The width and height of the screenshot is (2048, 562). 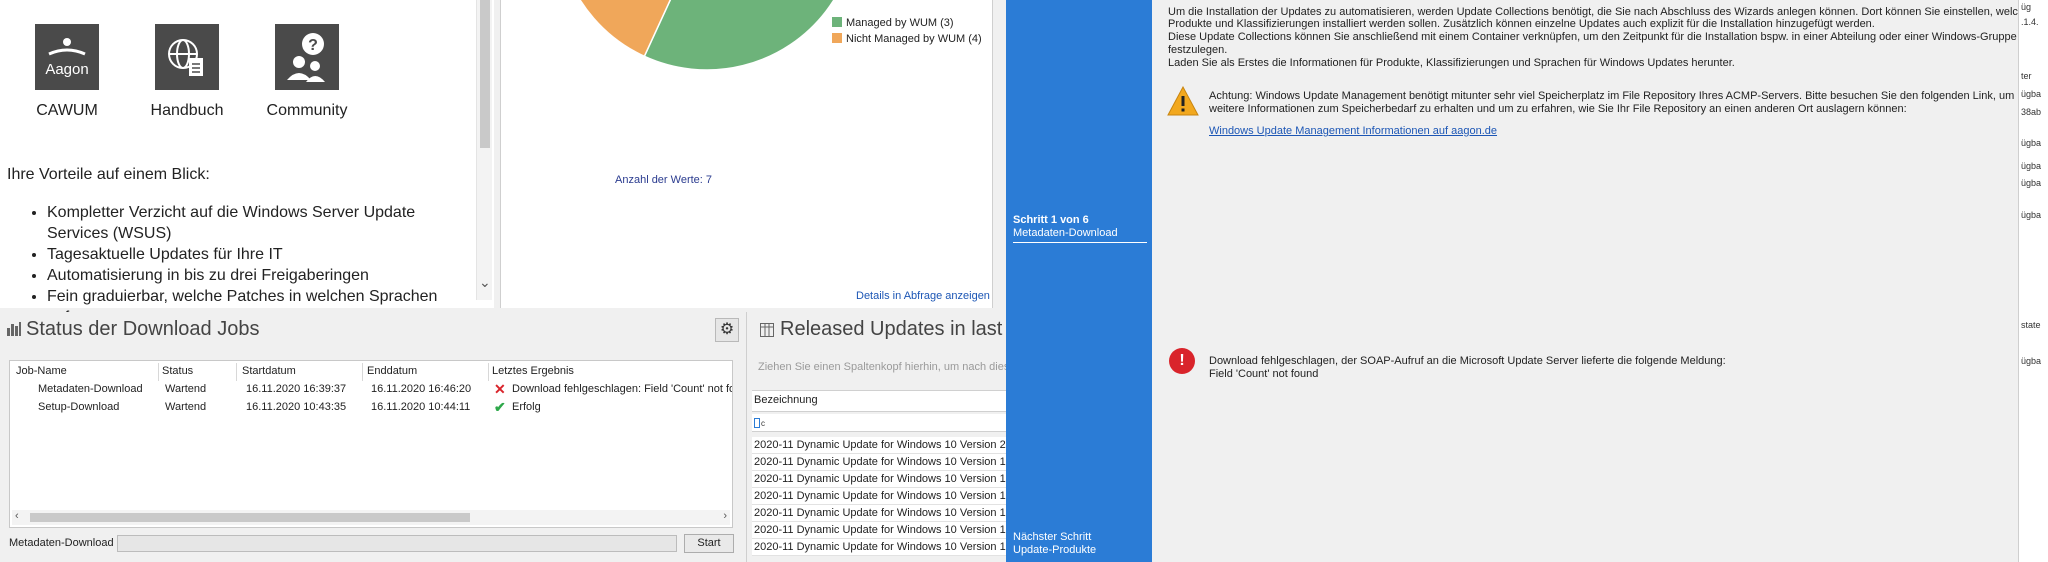 What do you see at coordinates (67, 110) in the screenshot?
I see `tile-label: CAWUM` at bounding box center [67, 110].